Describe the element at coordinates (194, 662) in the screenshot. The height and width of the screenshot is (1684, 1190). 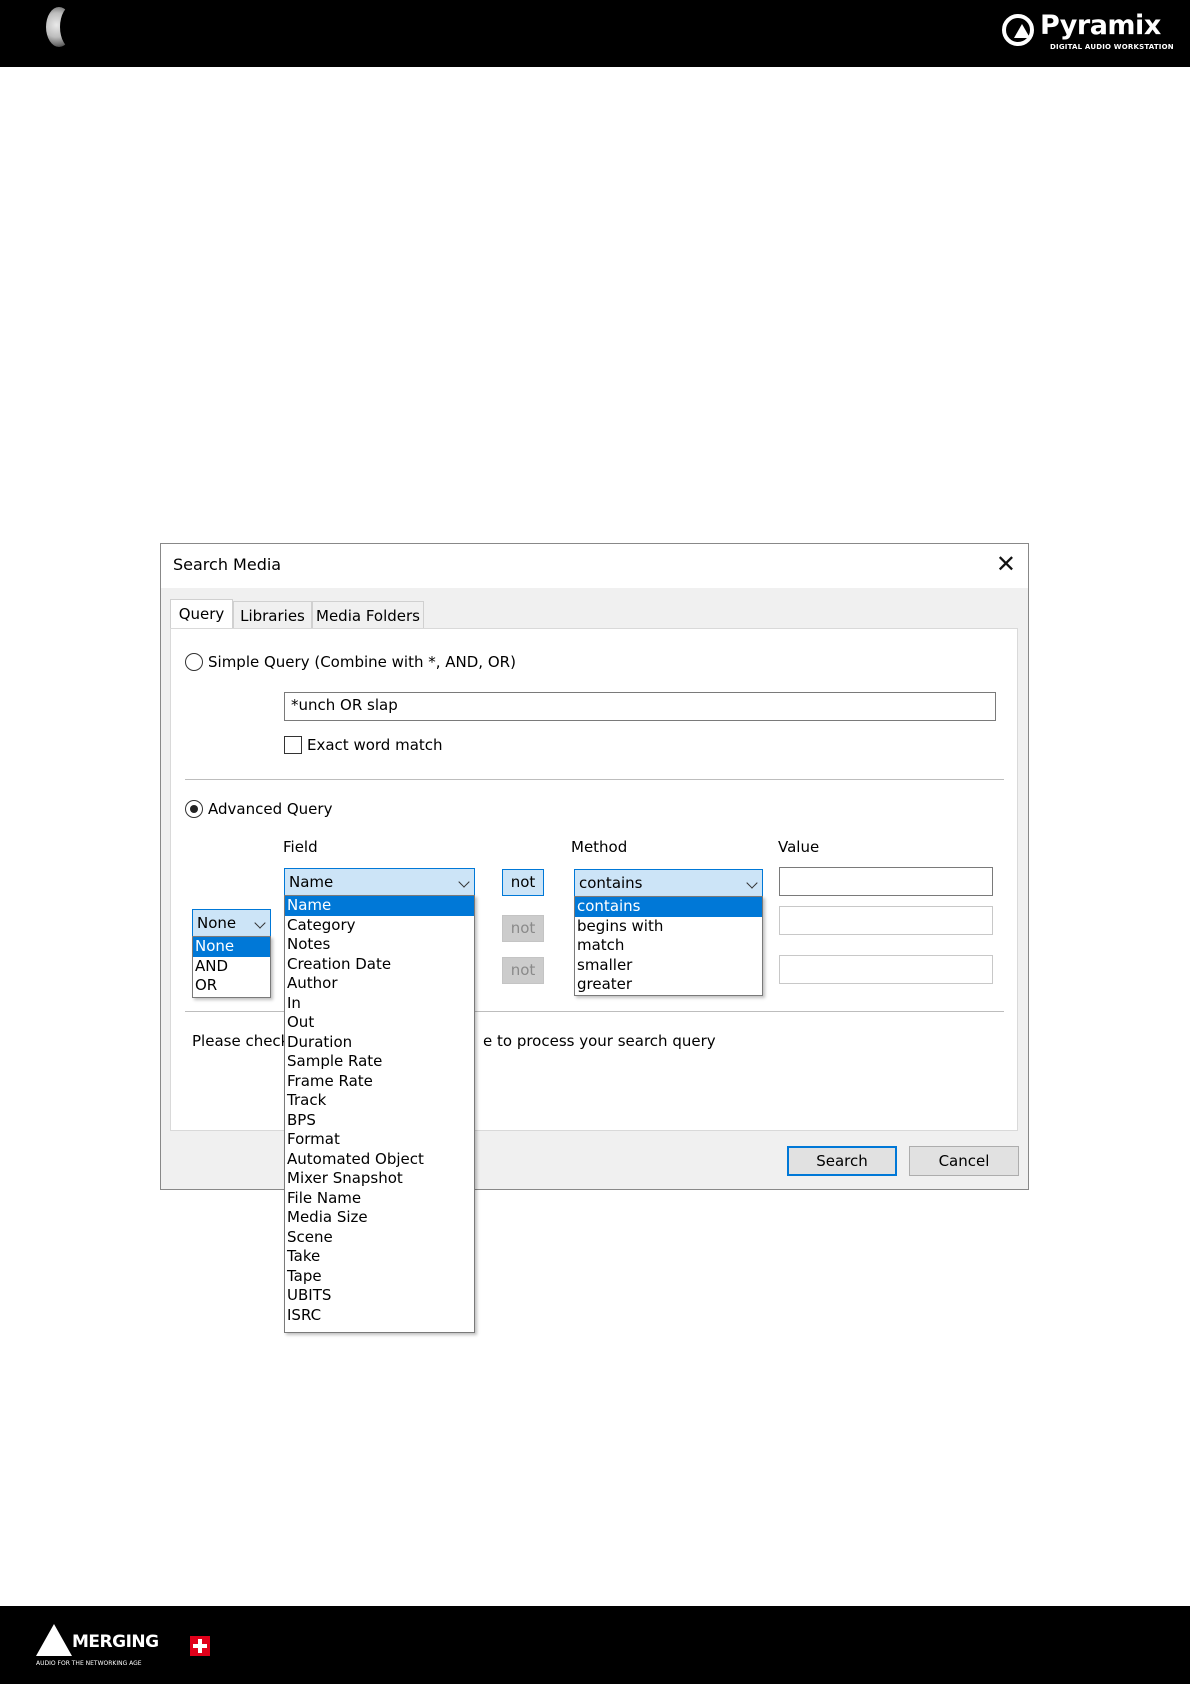
I see `simple-query-radio` at that location.